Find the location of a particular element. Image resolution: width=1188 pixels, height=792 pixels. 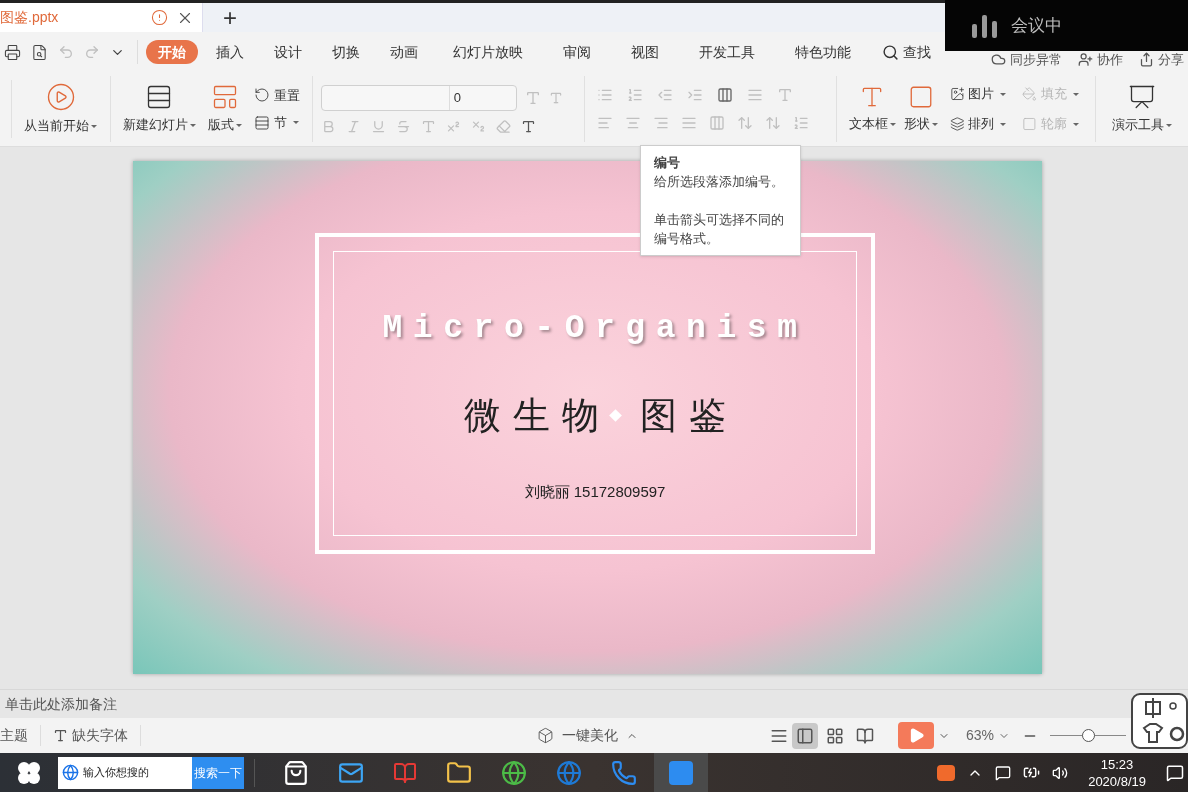

shape-button: 形状 is located at coordinates (920, 124).